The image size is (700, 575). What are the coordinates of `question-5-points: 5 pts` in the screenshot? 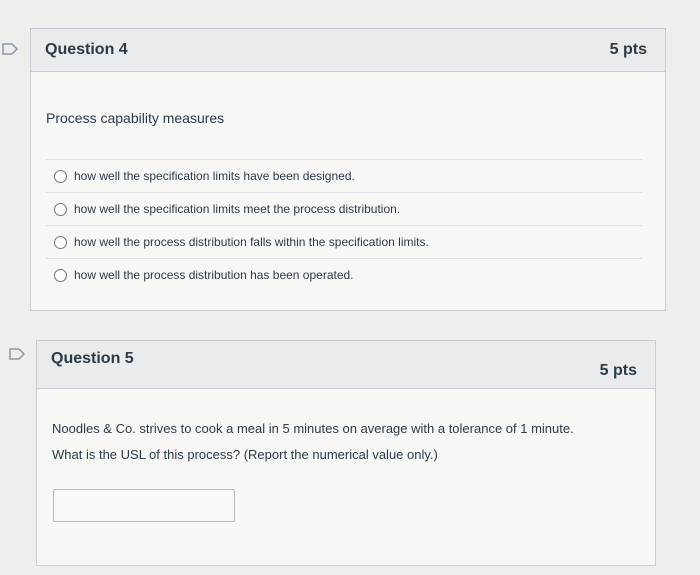 It's located at (618, 370).